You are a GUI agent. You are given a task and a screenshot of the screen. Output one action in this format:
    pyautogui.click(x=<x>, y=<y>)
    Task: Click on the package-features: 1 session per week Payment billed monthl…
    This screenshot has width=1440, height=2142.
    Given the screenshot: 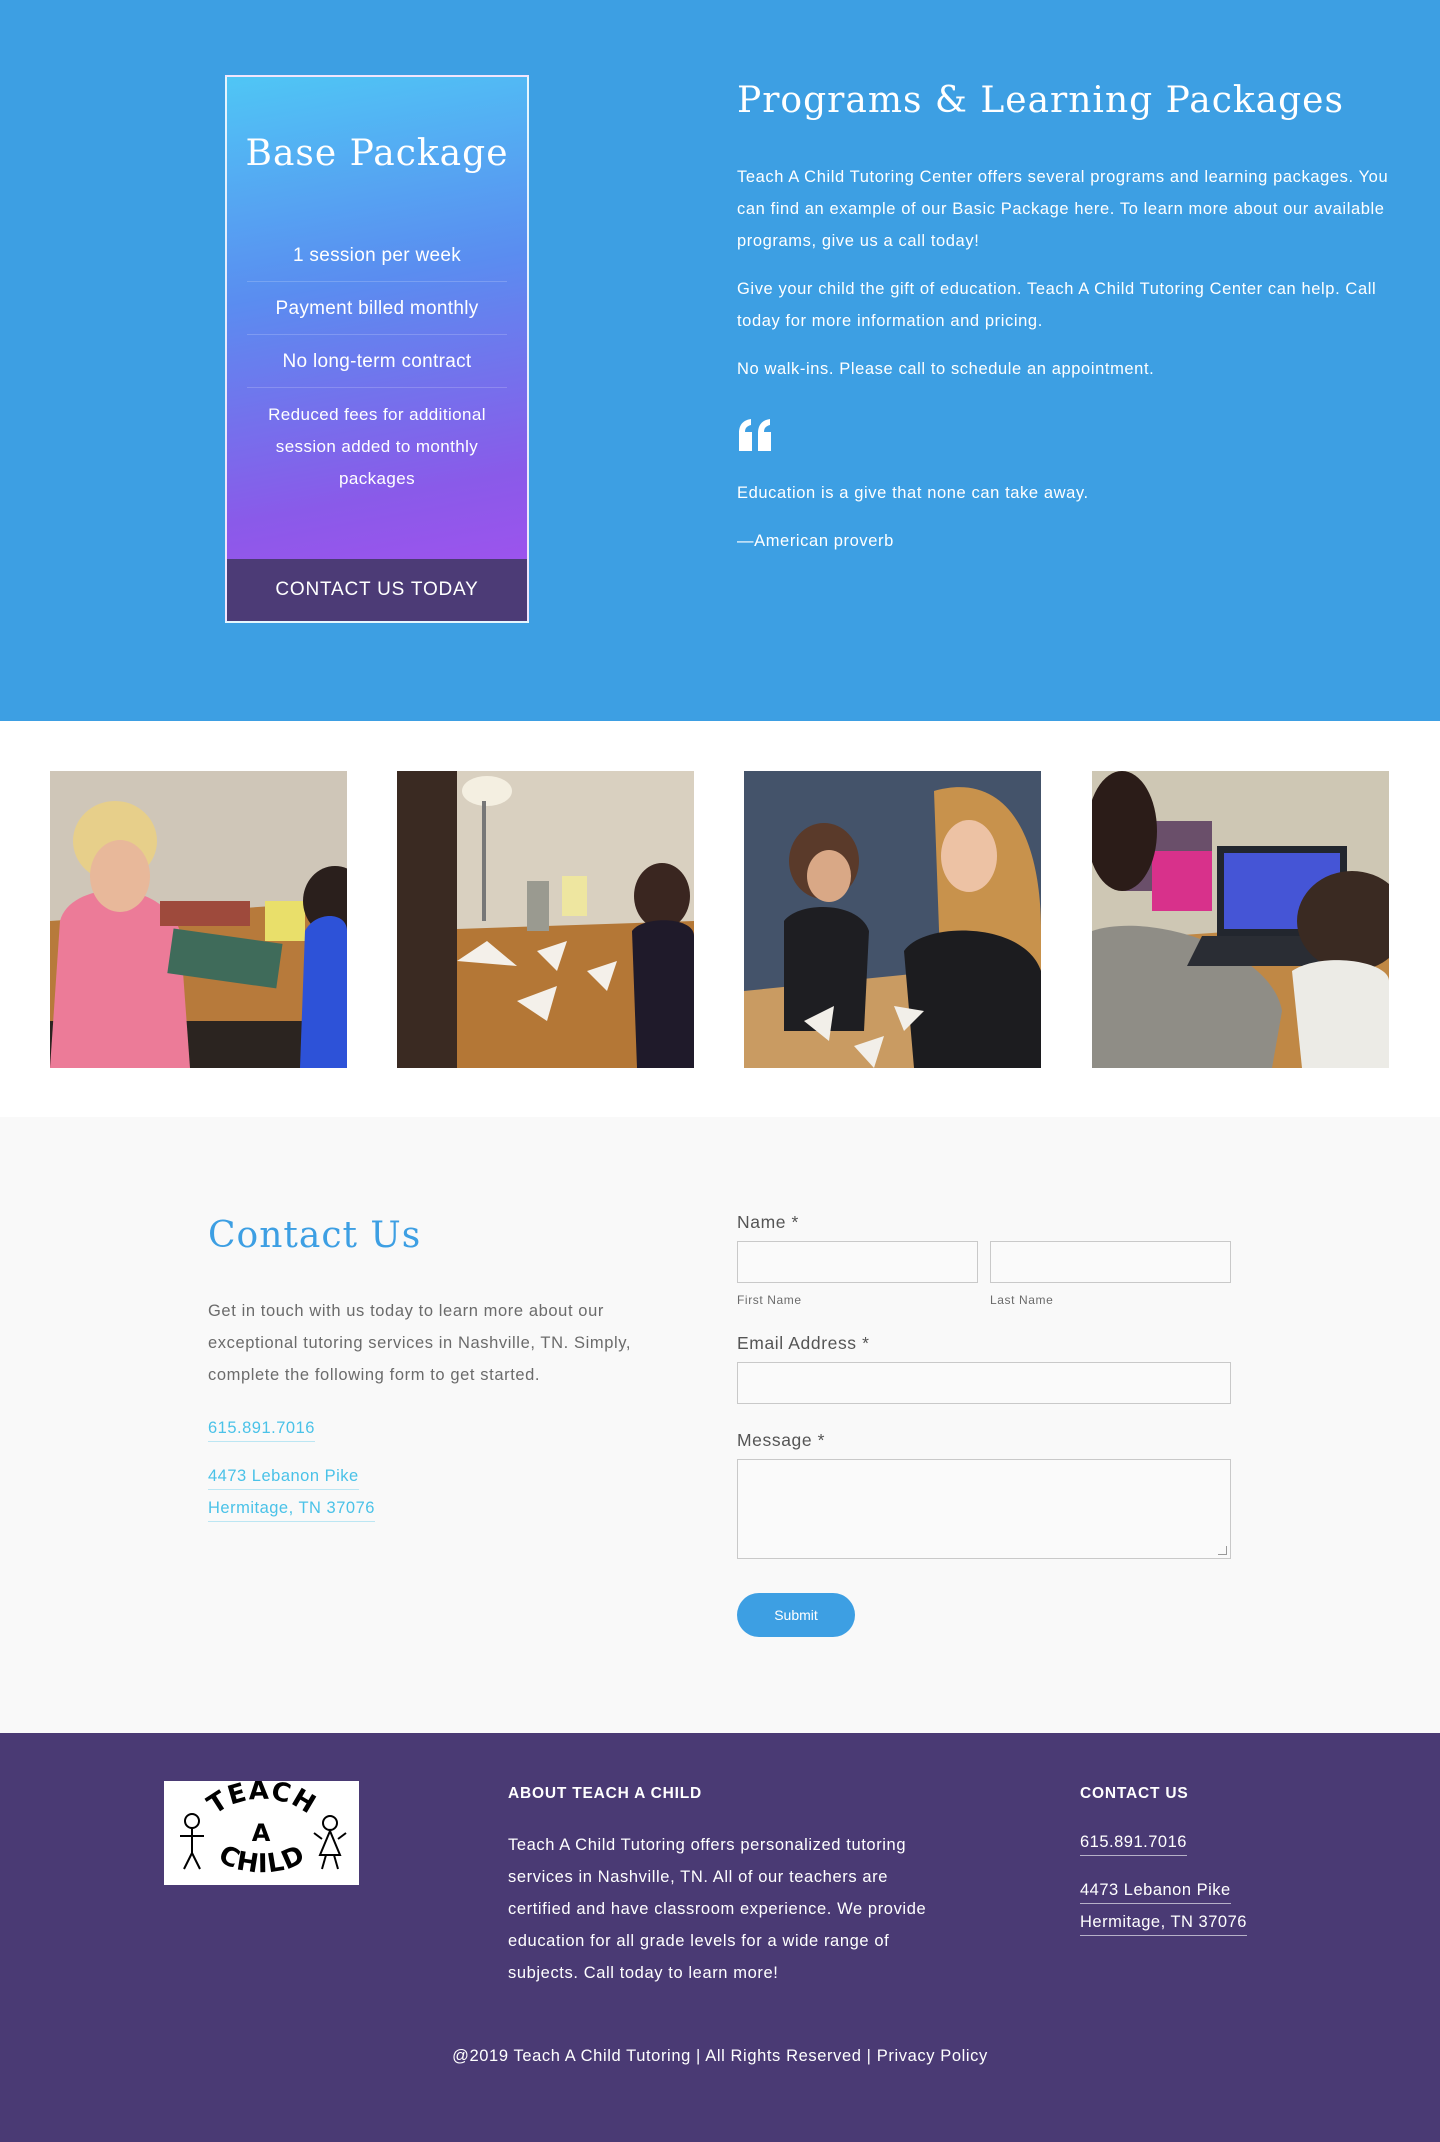 What is the action you would take?
    pyautogui.click(x=377, y=308)
    